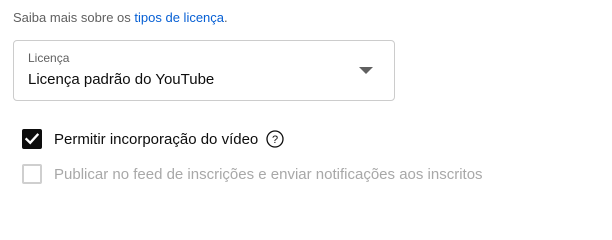 The image size is (612, 240). Describe the element at coordinates (74, 17) in the screenshot. I see `license-info-prefix: Saiba mais sobre os` at that location.